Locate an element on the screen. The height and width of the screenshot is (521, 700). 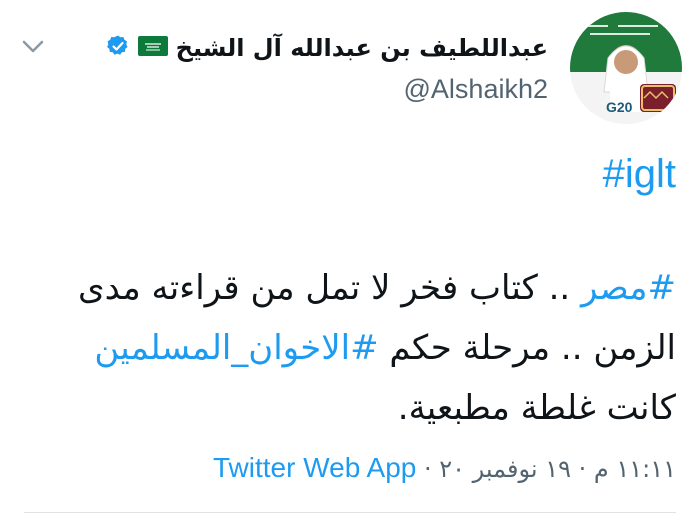
tweet-line-2: الزمن .. مرحلة حكم #الاخوان_المسلمين is located at coordinates (351, 348).